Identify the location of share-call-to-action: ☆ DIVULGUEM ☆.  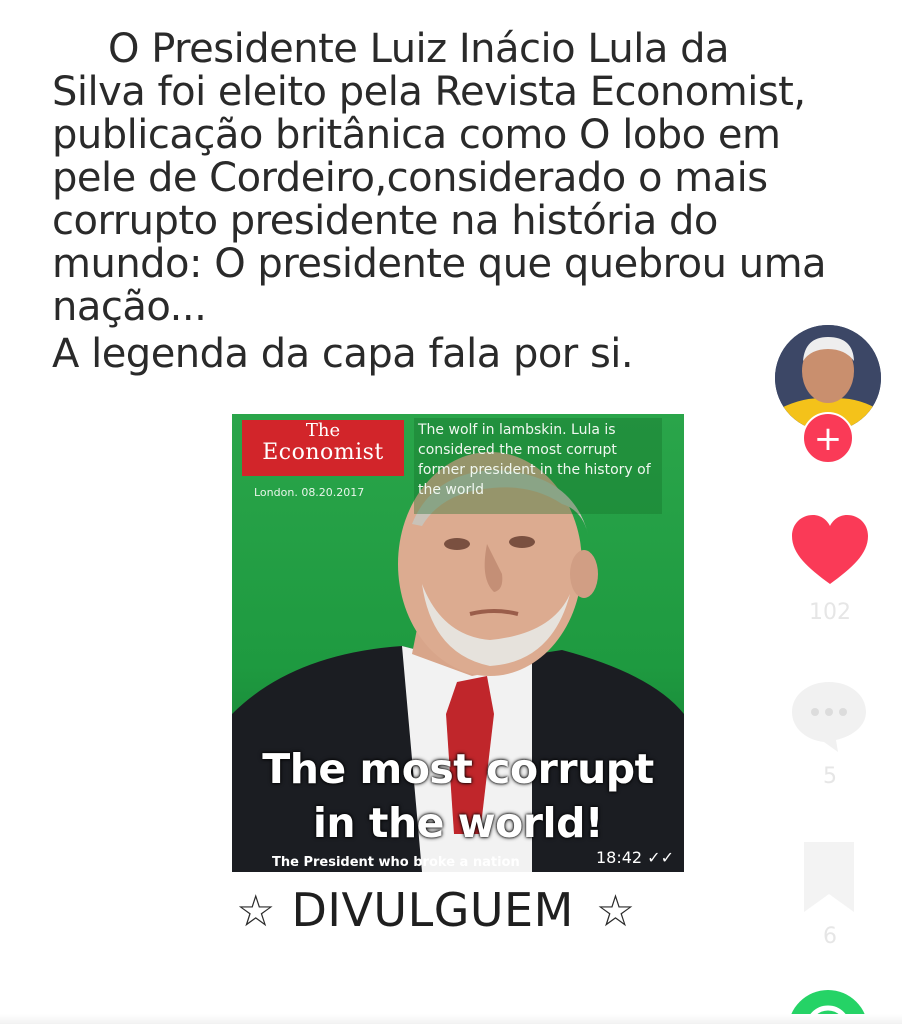
(466, 911).